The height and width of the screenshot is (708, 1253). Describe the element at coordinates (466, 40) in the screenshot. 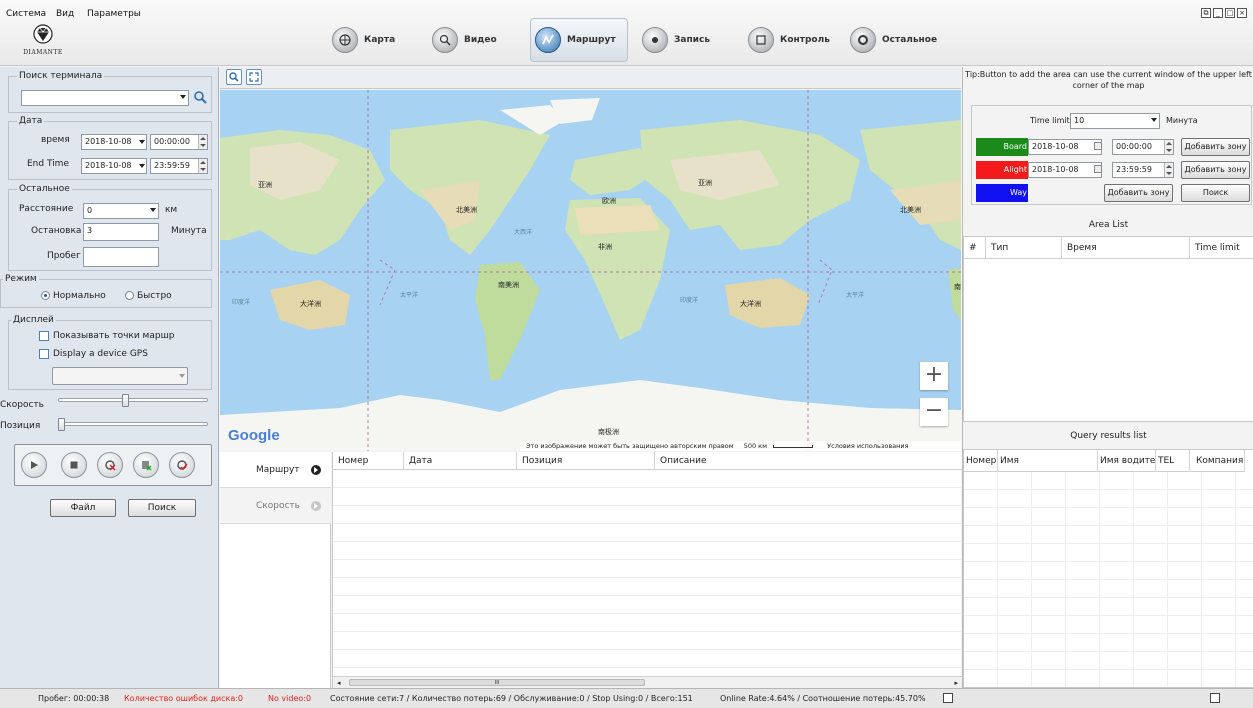

I see `tab-video: Видео` at that location.